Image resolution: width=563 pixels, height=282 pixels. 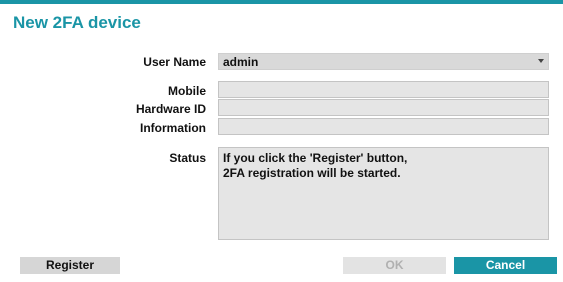 What do you see at coordinates (383, 89) in the screenshot?
I see `mobile-field` at bounding box center [383, 89].